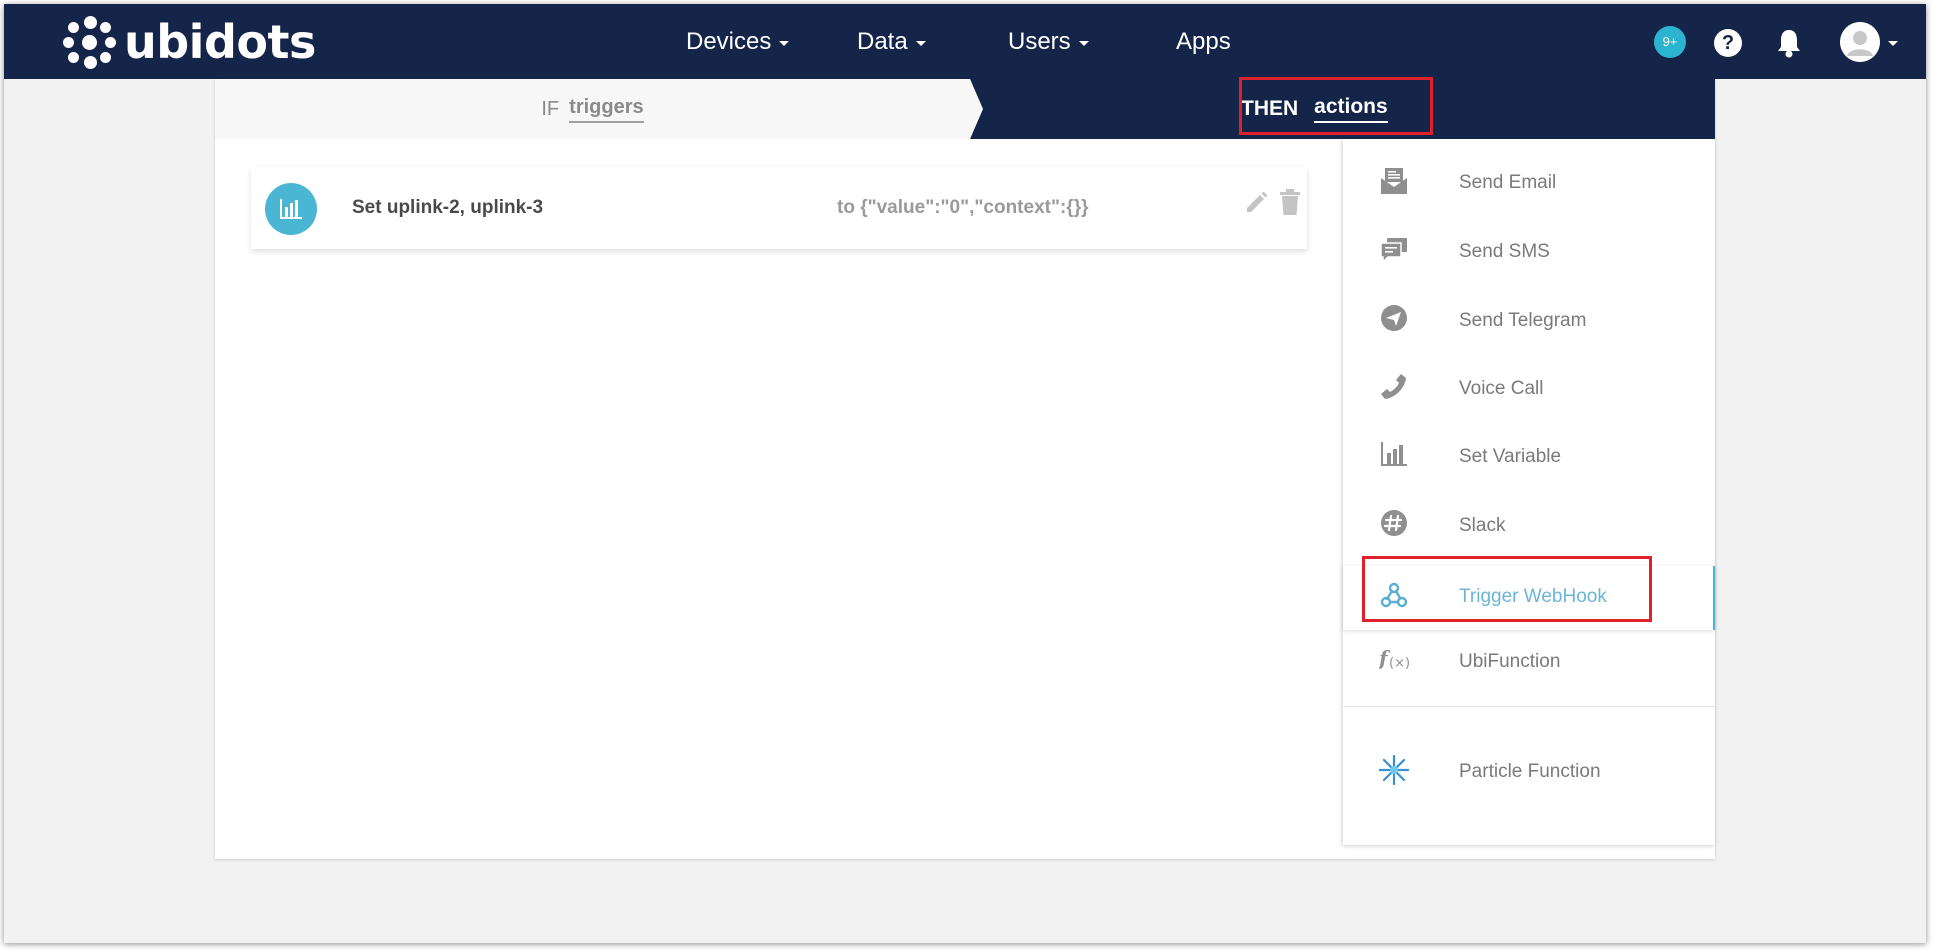  Describe the element at coordinates (1501, 388) in the screenshot. I see `menu-item-label: Voice Call` at that location.